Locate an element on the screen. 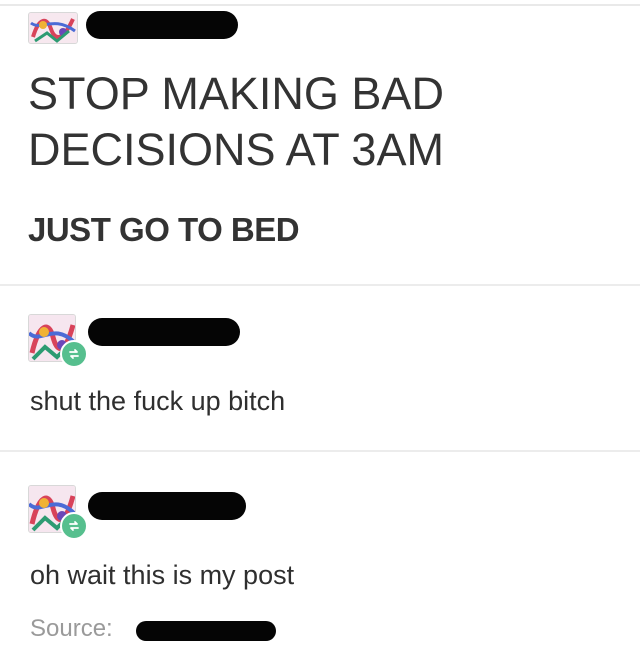 Image resolution: width=640 pixels, height=669 pixels. post-subtitle: JUST GO TO BED is located at coordinates (164, 229).